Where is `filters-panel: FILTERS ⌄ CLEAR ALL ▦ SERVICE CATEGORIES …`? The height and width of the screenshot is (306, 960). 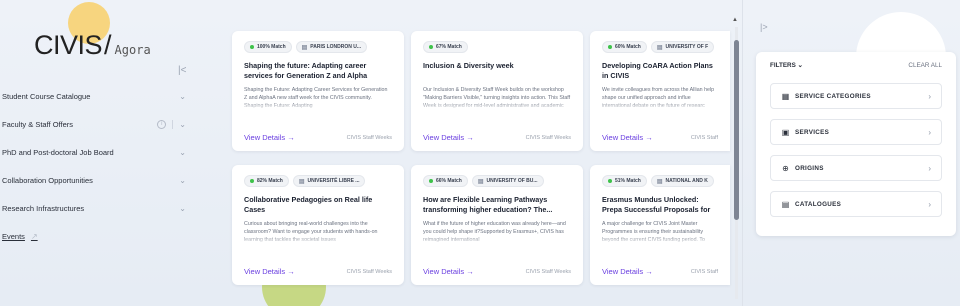 filters-panel: FILTERS ⌄ CLEAR ALL ▦ SERVICE CATEGORIES … is located at coordinates (856, 144).